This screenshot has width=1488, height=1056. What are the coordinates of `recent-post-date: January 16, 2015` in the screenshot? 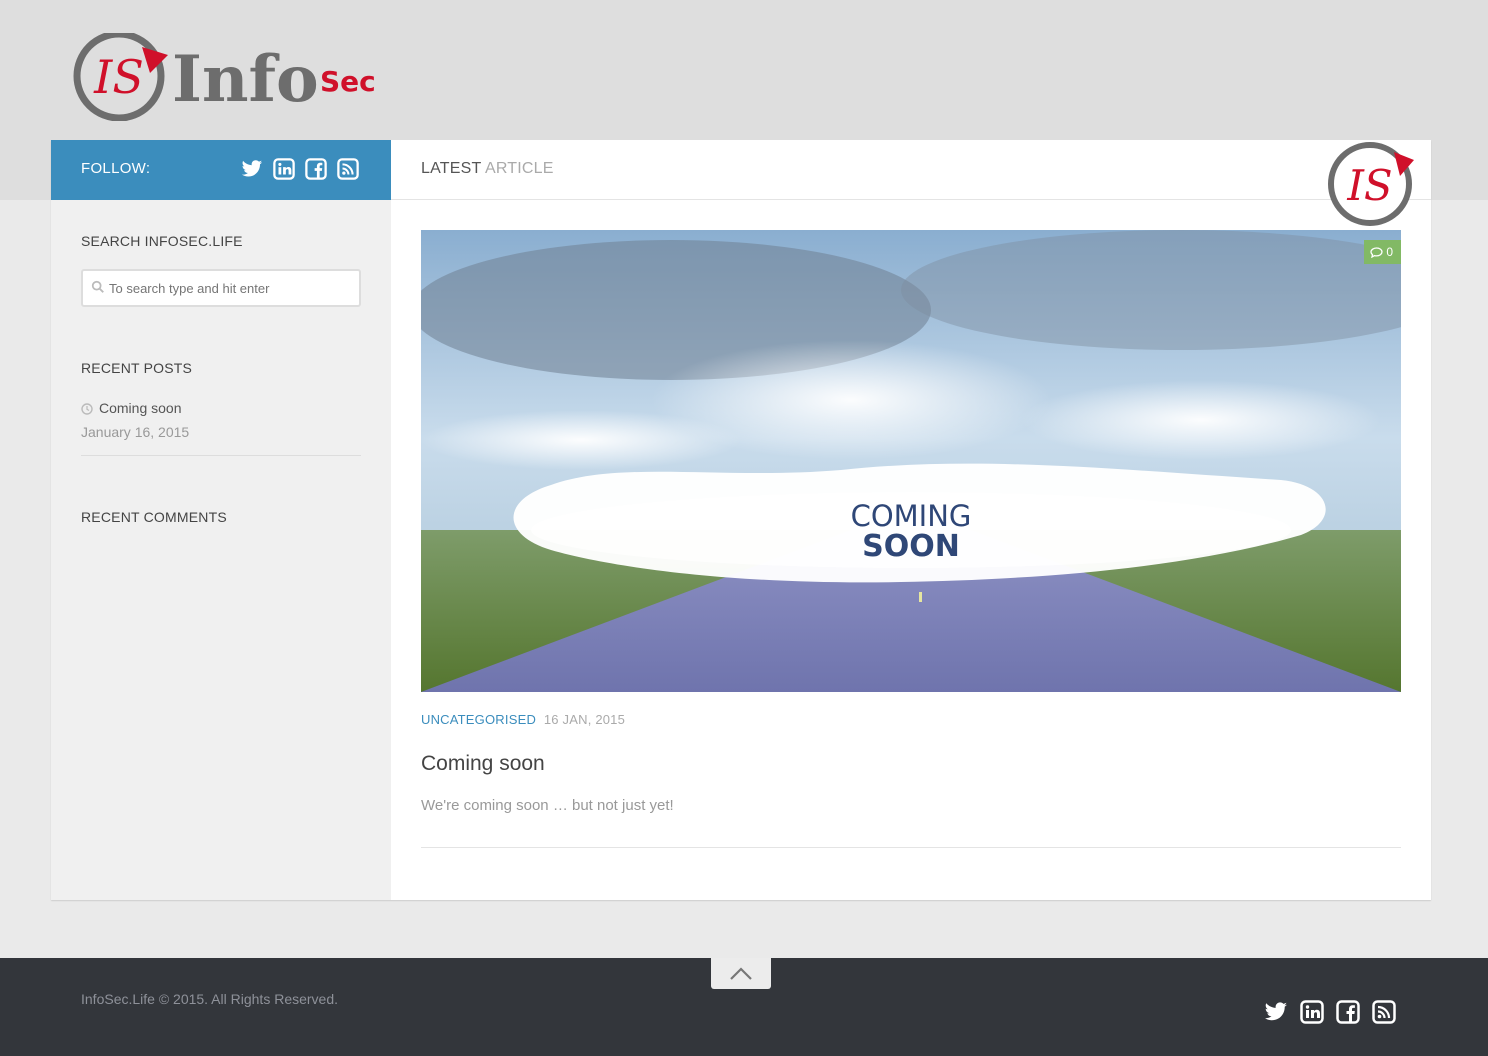 It's located at (135, 432).